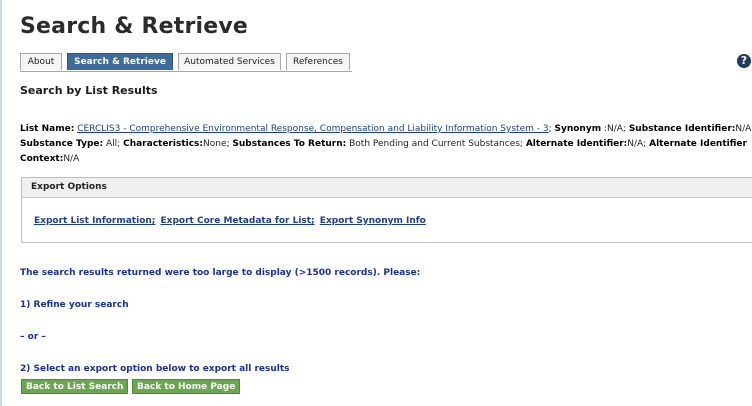 Image resolution: width=752 pixels, height=406 pixels. Describe the element at coordinates (637, 144) in the screenshot. I see `alternate-identifier-value: N/A;` at that location.